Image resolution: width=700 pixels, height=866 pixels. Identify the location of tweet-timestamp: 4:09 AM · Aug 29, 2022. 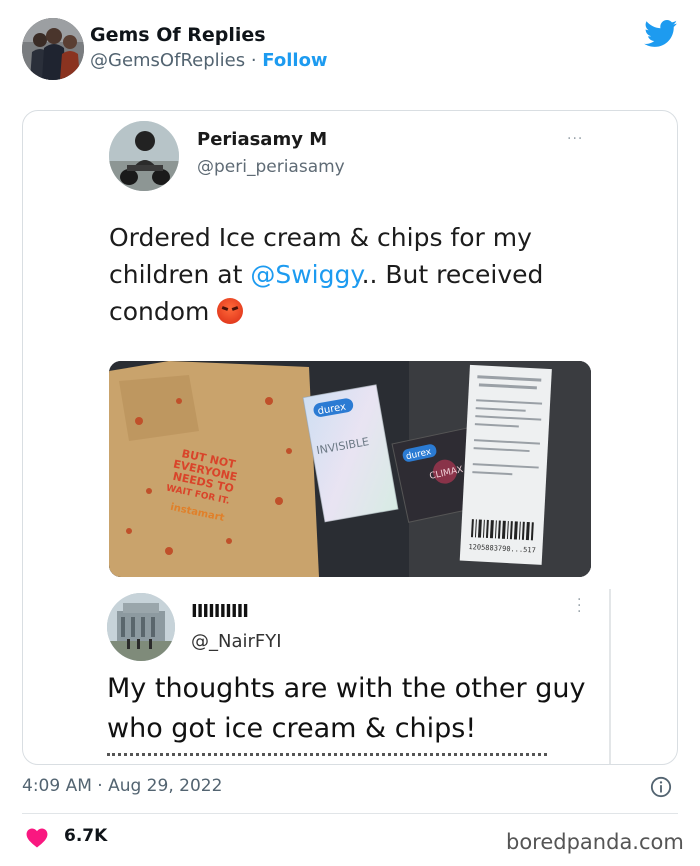
(122, 786).